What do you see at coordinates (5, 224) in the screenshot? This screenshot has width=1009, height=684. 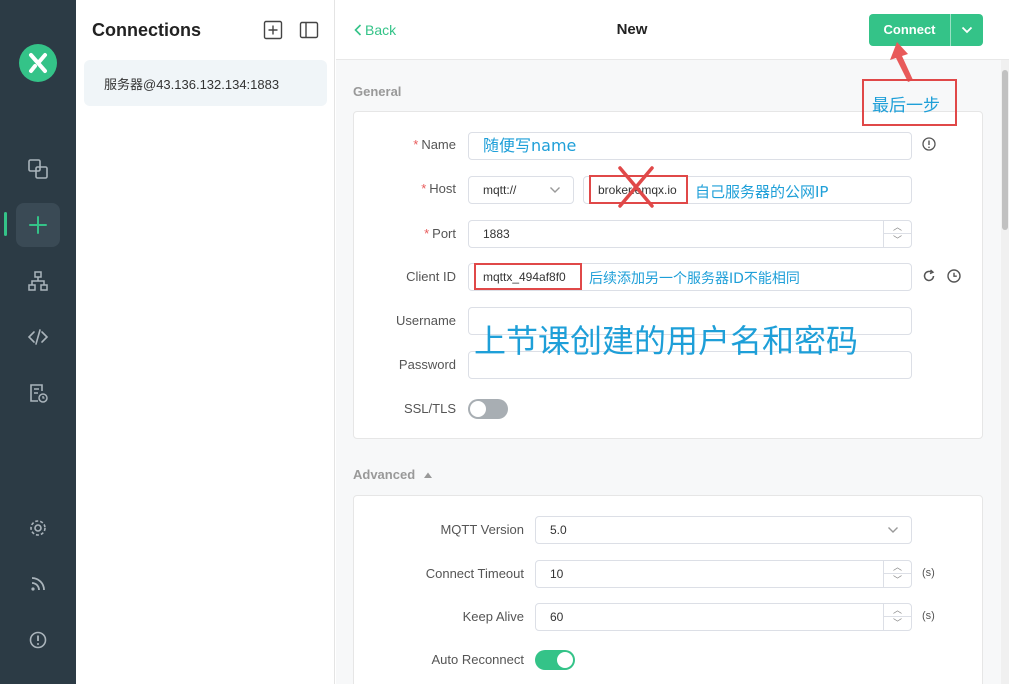 I see `active-indicator` at bounding box center [5, 224].